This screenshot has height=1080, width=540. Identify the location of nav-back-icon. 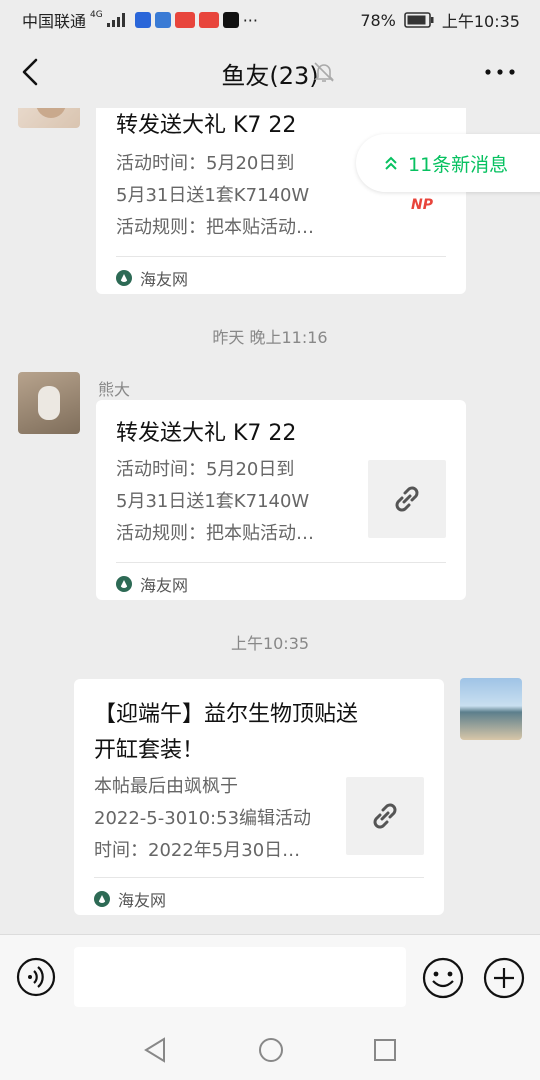
(155, 1050).